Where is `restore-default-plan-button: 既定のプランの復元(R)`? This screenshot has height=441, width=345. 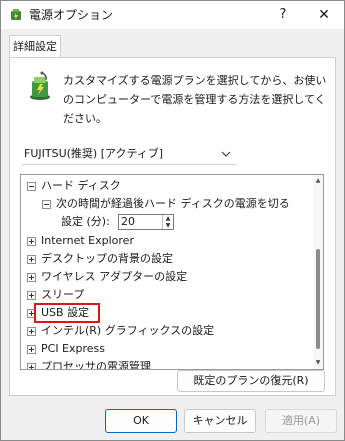 restore-default-plan-button: 既定のプランの復元(R) is located at coordinates (251, 381).